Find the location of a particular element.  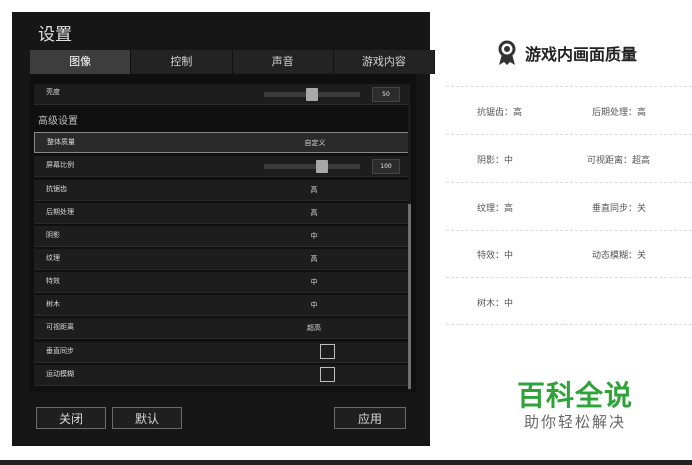

overall-quality-value: 自定义 is located at coordinates (315, 143).